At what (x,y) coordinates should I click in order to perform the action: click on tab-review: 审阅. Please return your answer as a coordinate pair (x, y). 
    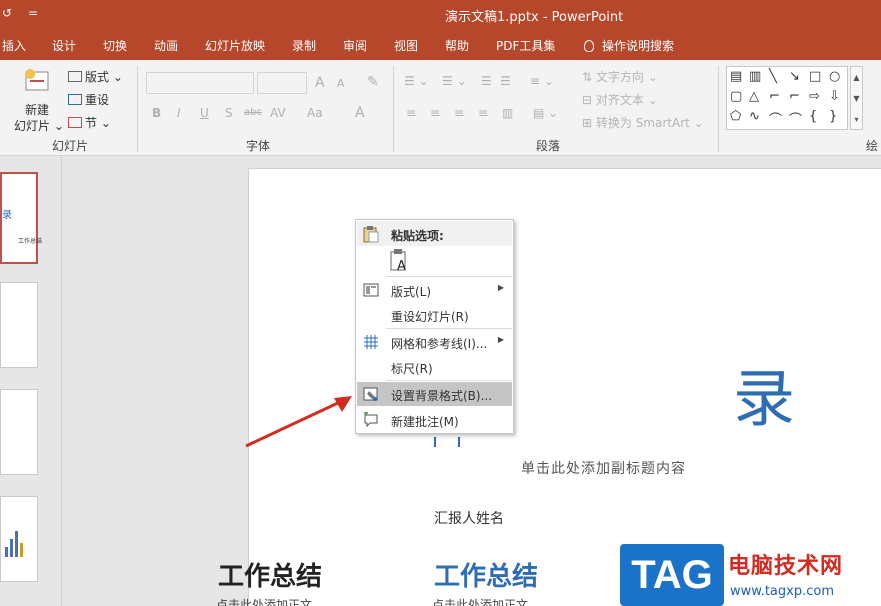
    Looking at the image, I should click on (355, 45).